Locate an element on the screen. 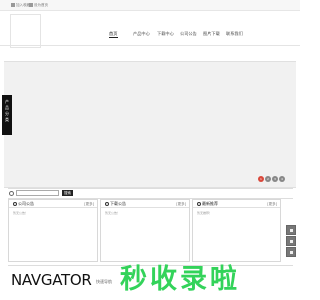 Image resolution: width=320 pixels, height=300 pixels. panel-title-label: 公司公告 is located at coordinates (26, 203).